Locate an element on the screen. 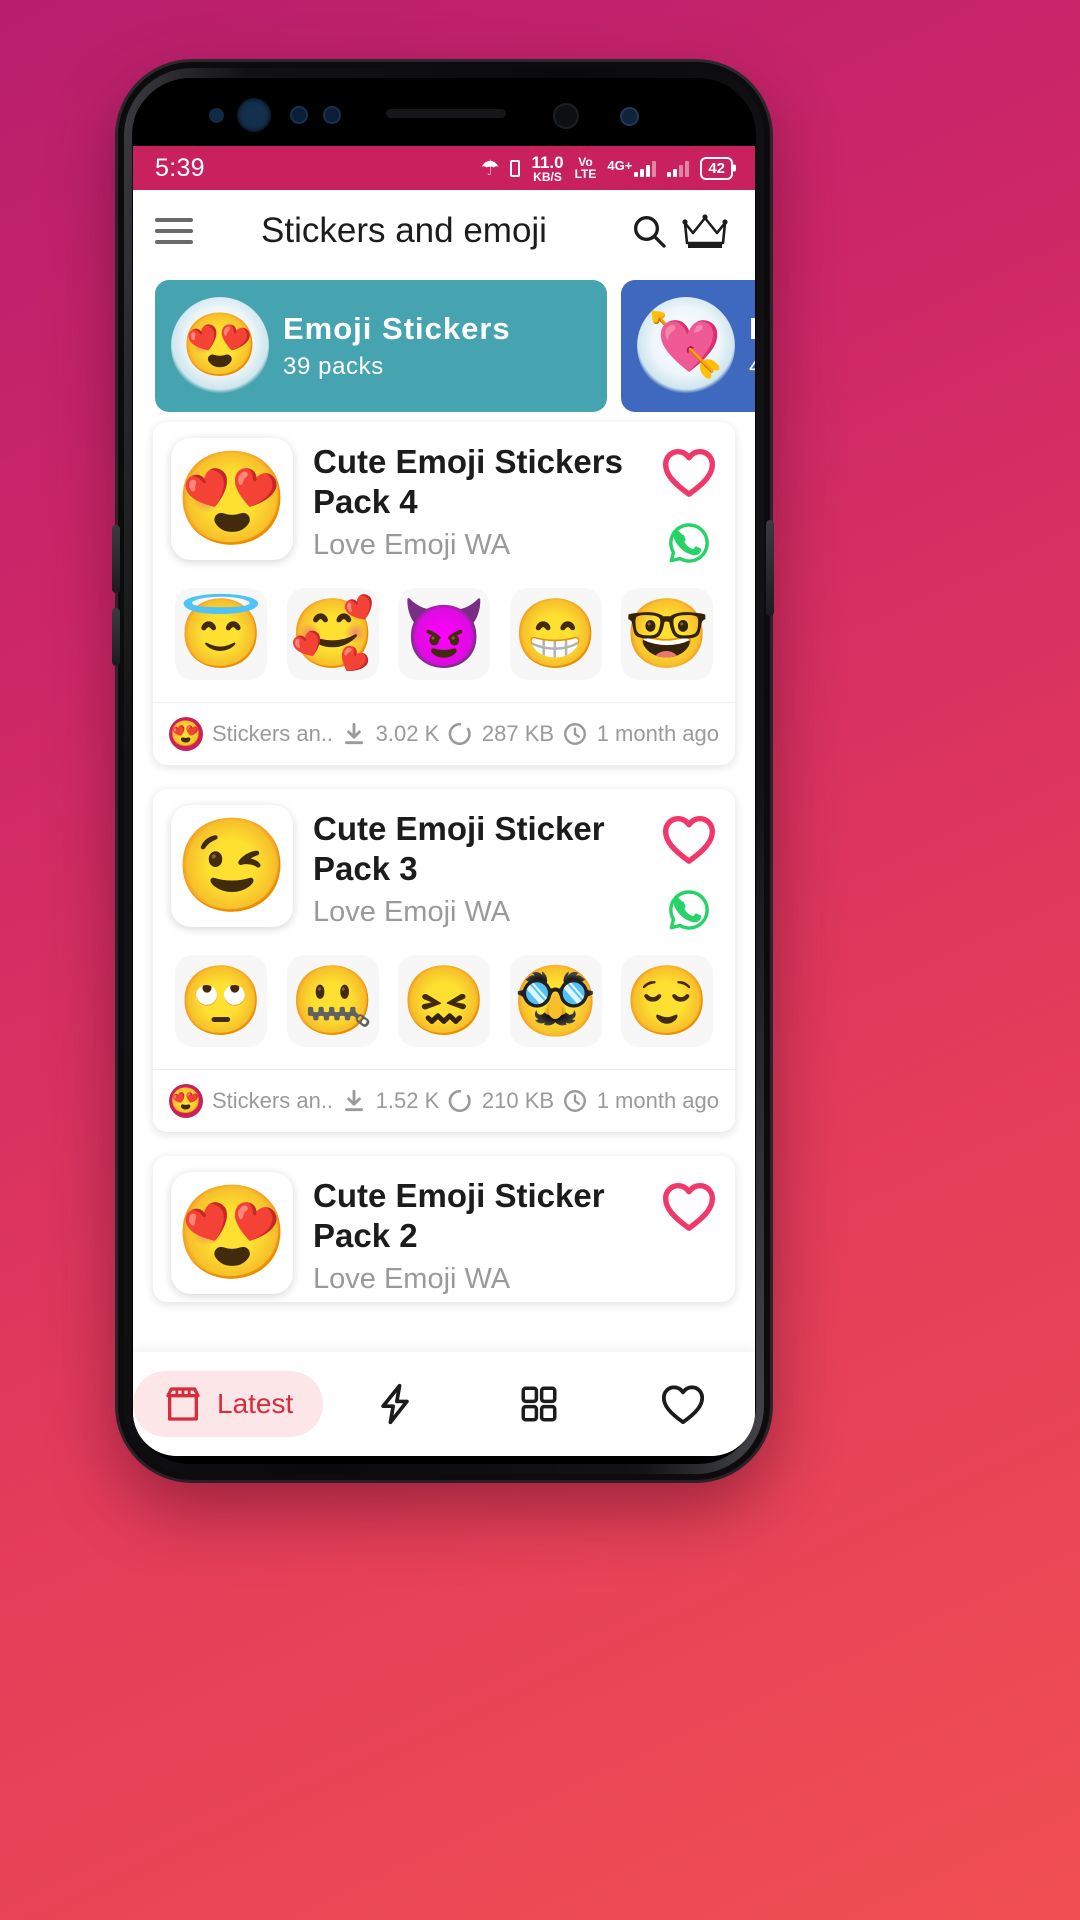  pack-thumbnail: 😉 is located at coordinates (232, 866).